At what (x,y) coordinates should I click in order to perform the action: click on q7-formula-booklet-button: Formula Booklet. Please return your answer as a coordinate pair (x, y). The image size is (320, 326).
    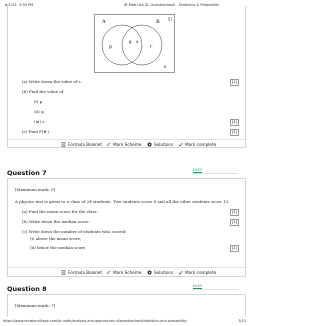
    Looking at the image, I should click on (81, 272).